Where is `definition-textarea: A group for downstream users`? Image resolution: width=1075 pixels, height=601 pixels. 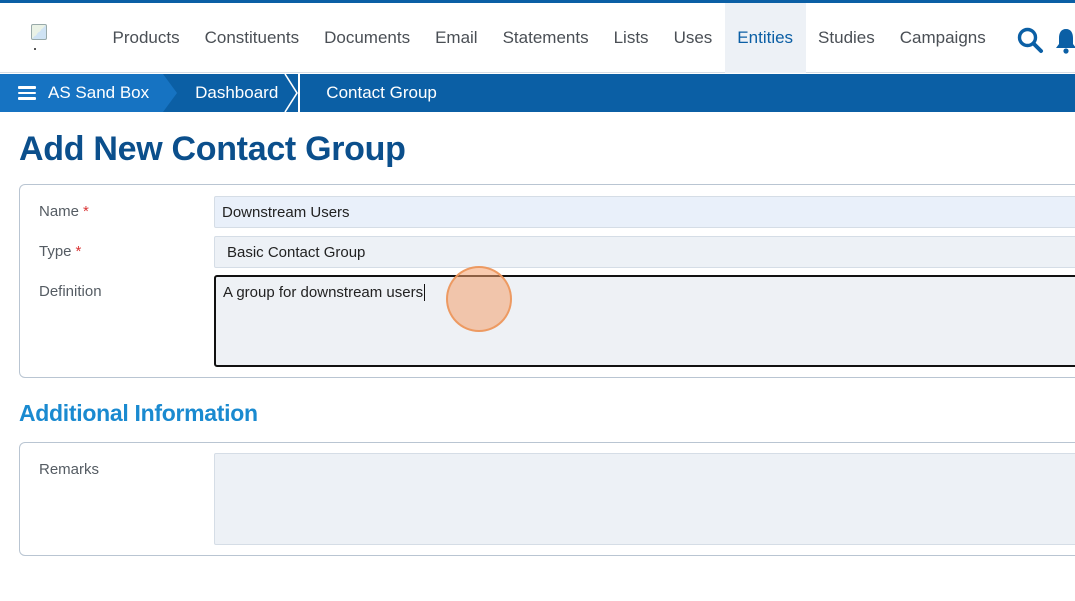
definition-textarea: A group for downstream users is located at coordinates (644, 321).